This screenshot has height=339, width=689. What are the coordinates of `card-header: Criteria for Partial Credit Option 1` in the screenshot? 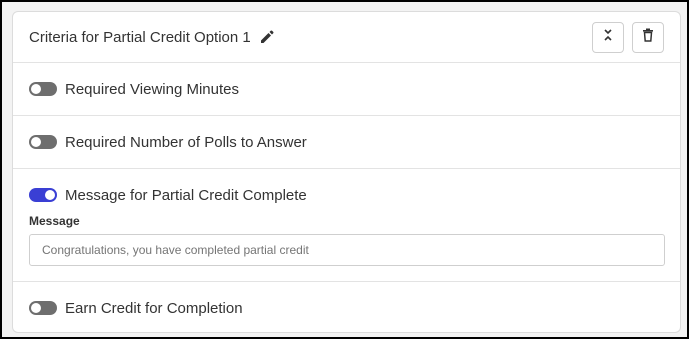 It's located at (346, 37).